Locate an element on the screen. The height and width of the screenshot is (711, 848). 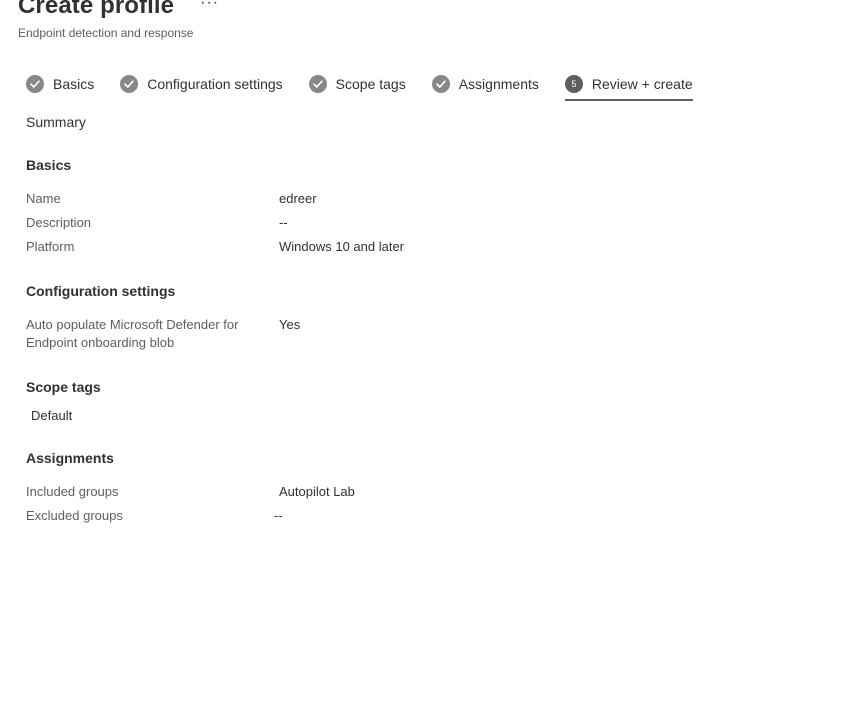
step-label: Basics is located at coordinates (74, 84).